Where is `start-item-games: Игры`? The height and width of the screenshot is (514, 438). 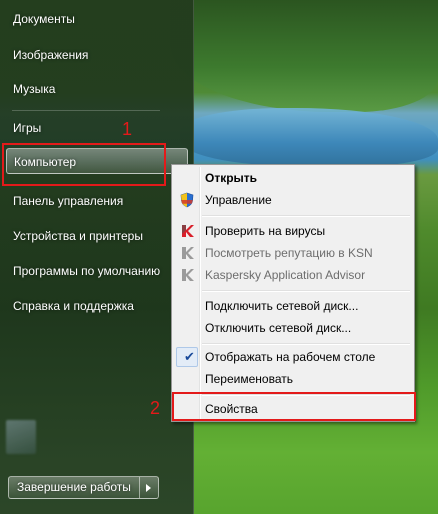
start-item-games: Игры is located at coordinates (96, 128).